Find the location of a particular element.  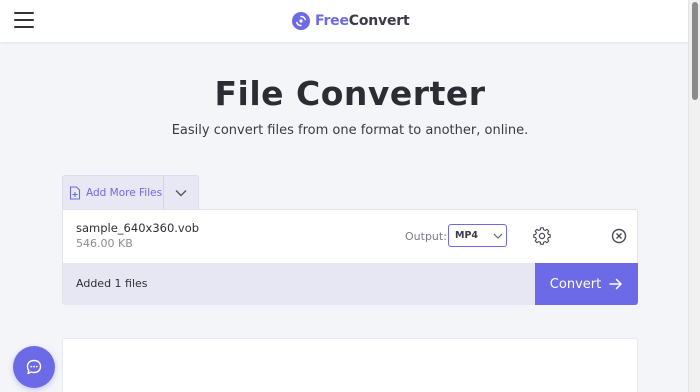

output-label: Output: is located at coordinates (426, 236).